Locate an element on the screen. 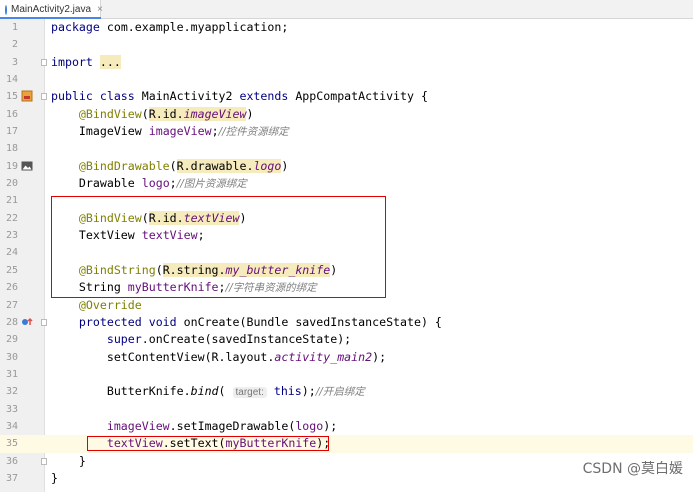 The height and width of the screenshot is (492, 693). image-resource-icon is located at coordinates (27, 166).